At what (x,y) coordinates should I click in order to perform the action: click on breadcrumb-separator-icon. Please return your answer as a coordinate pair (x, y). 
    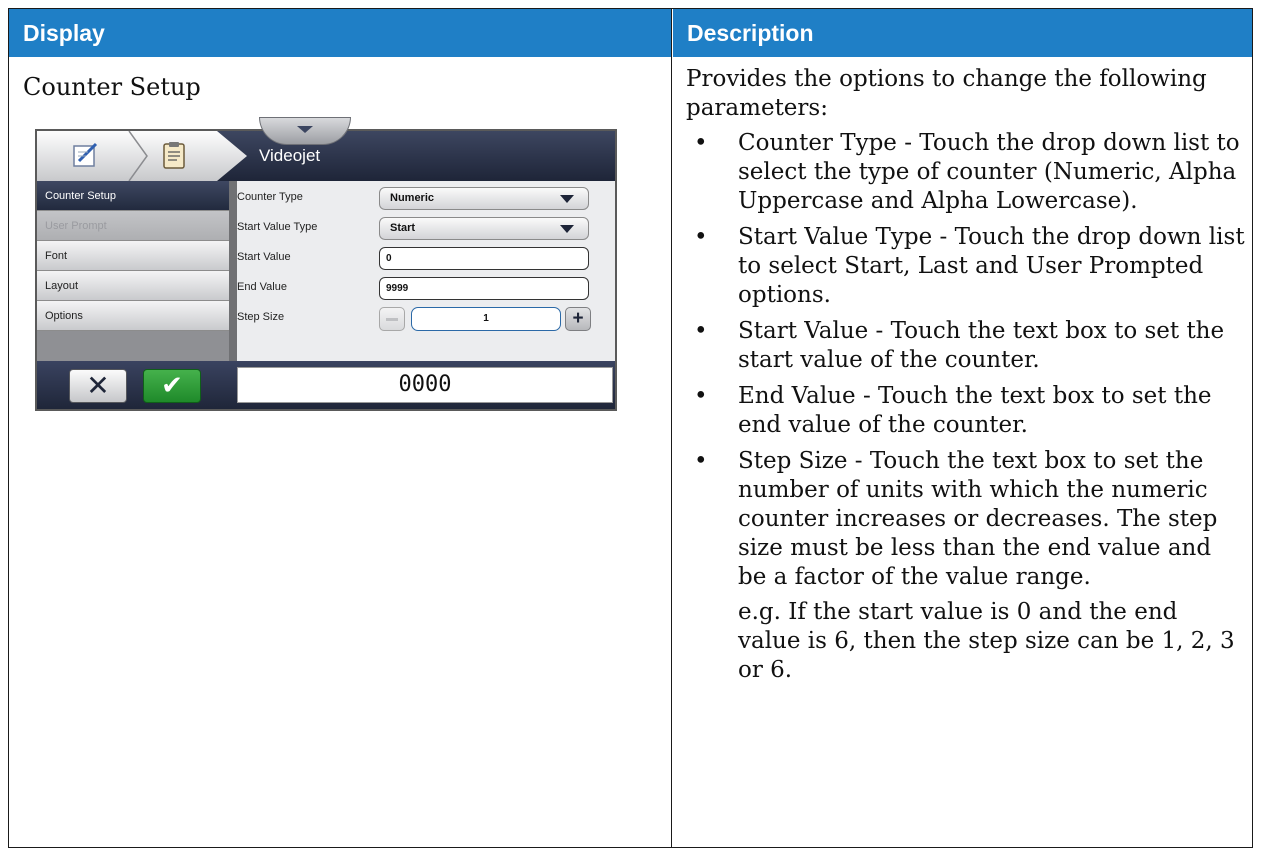
    Looking at the image, I should click on (138, 156).